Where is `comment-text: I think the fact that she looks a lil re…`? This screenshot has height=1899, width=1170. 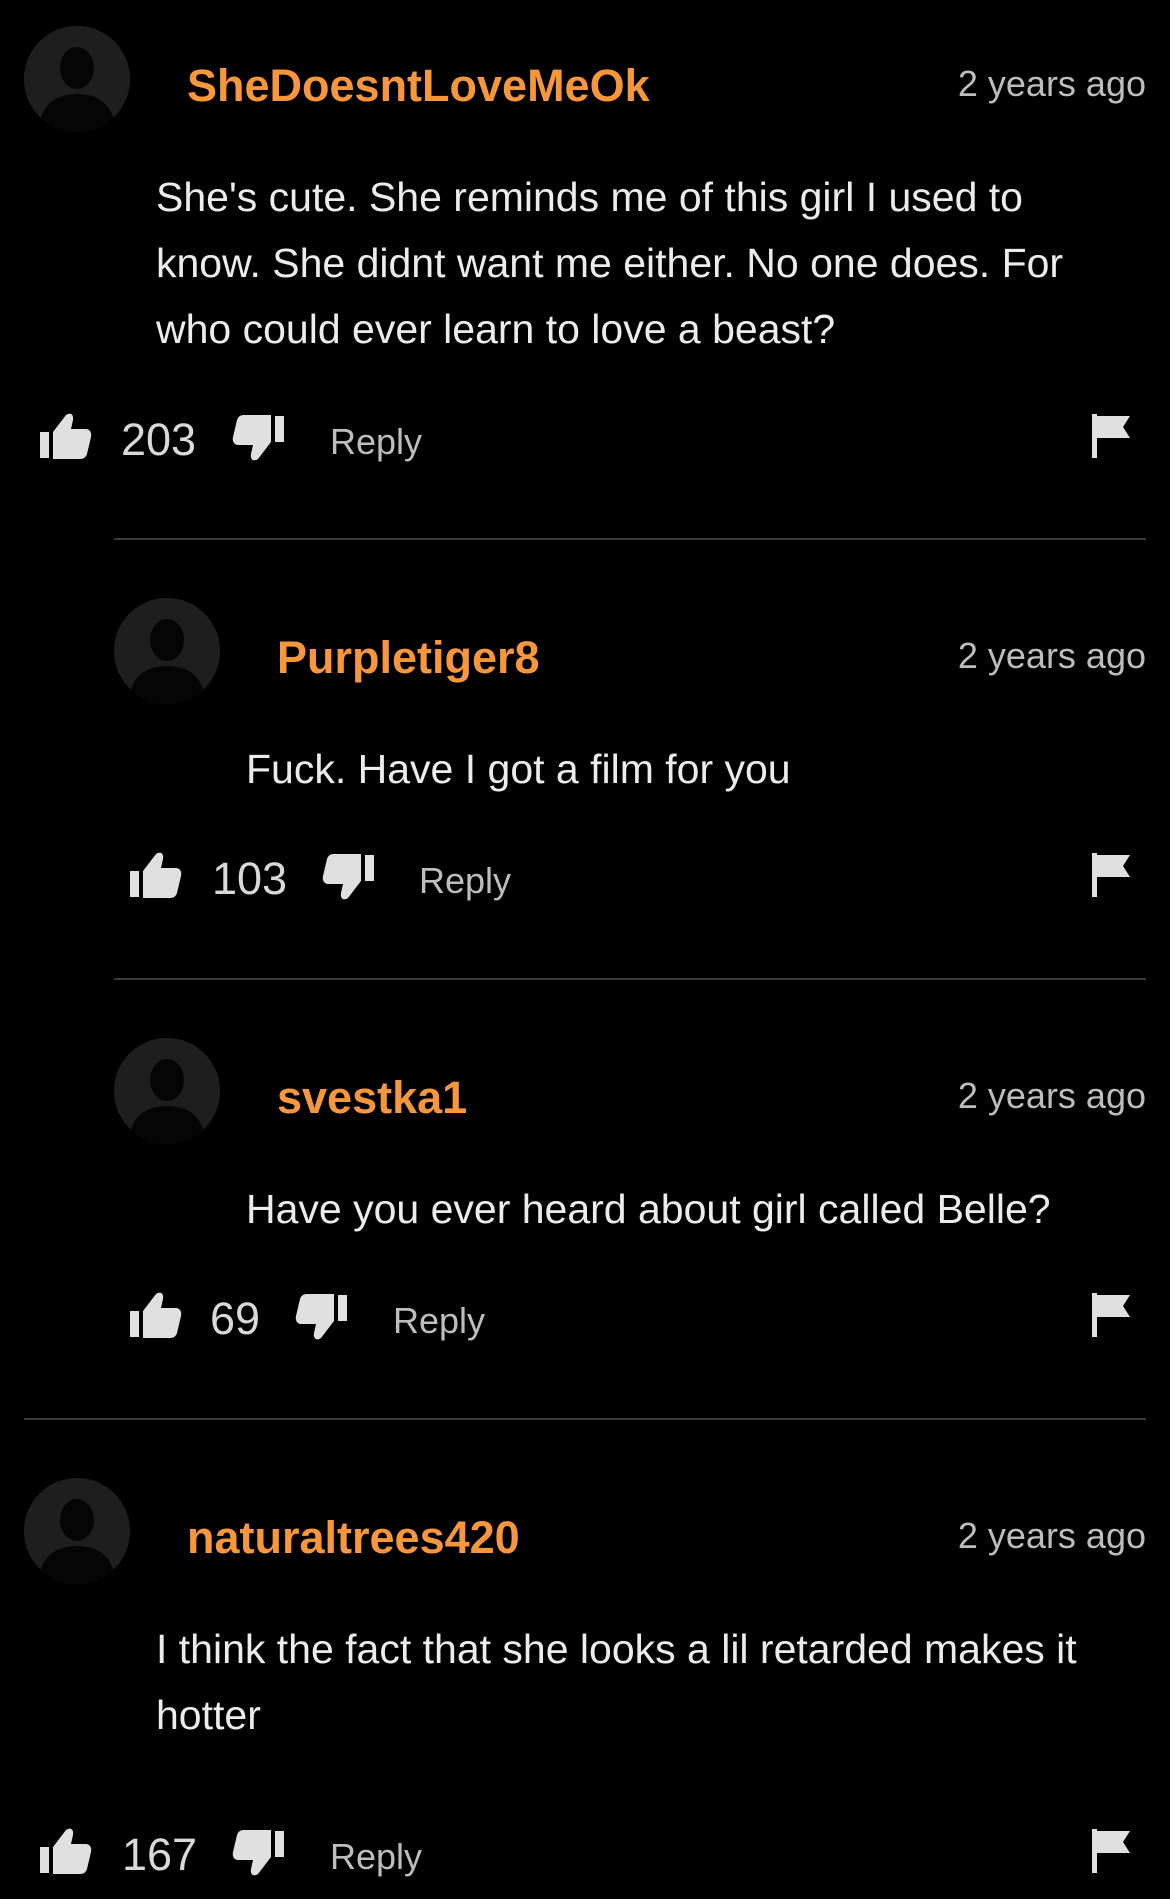
comment-text: I think the fact that she looks a lil re… is located at coordinates (616, 1682).